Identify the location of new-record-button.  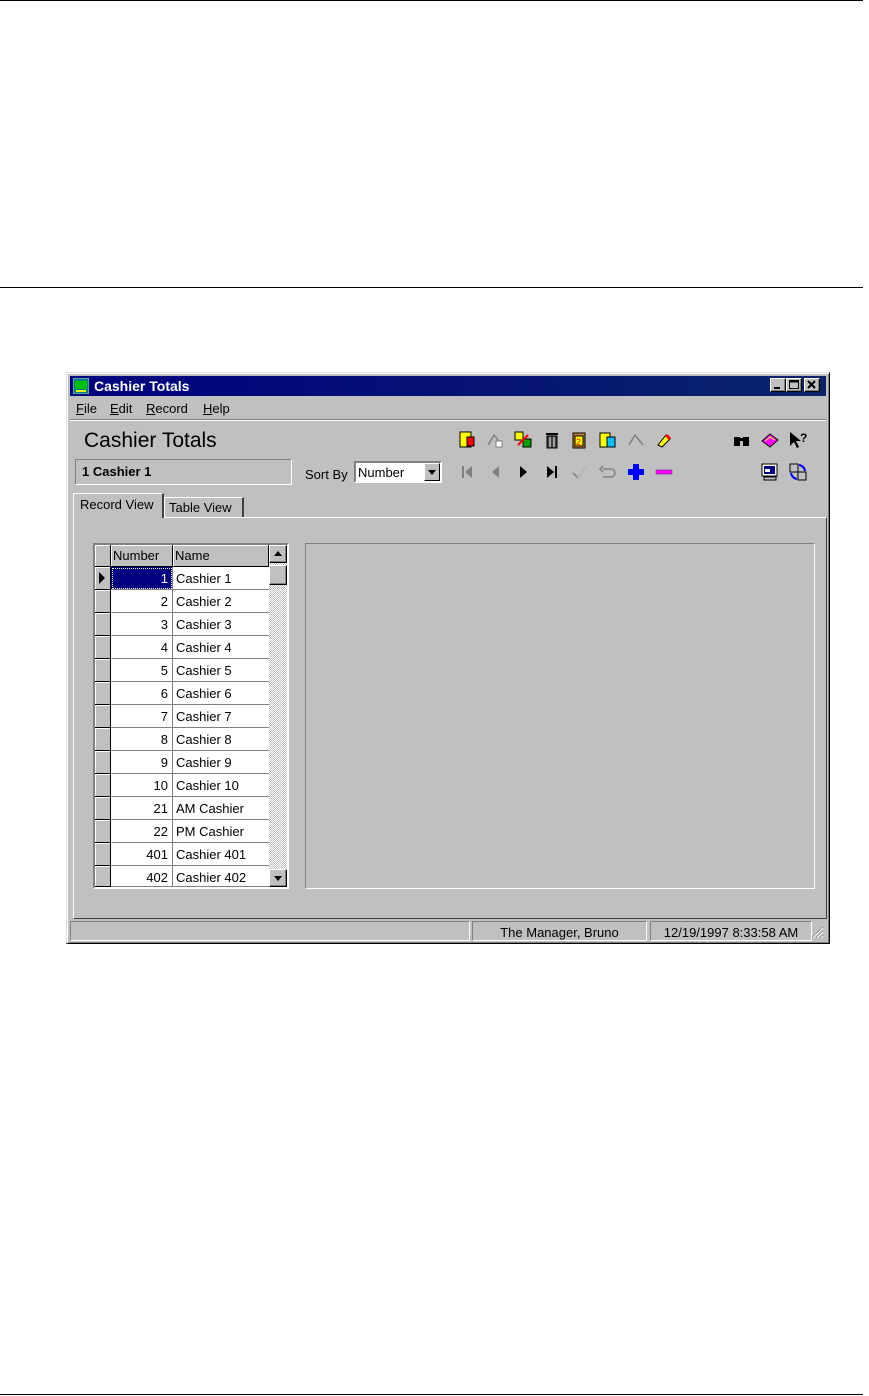
(467, 440).